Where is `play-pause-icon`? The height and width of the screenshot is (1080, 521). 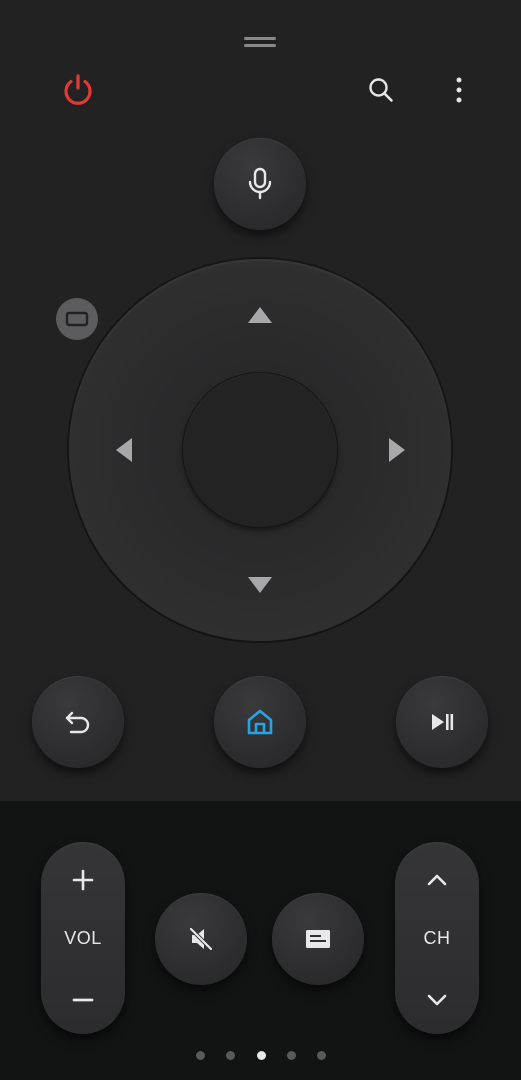 play-pause-icon is located at coordinates (443, 722).